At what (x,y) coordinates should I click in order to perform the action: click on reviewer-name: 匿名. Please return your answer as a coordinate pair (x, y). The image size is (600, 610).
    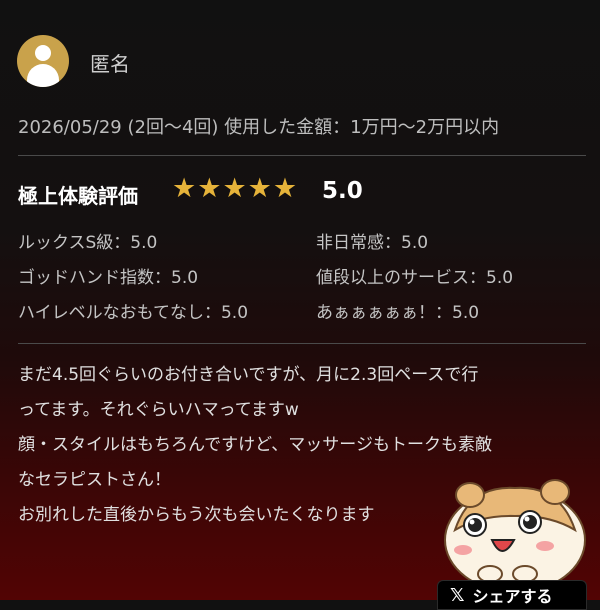
    Looking at the image, I should click on (110, 64).